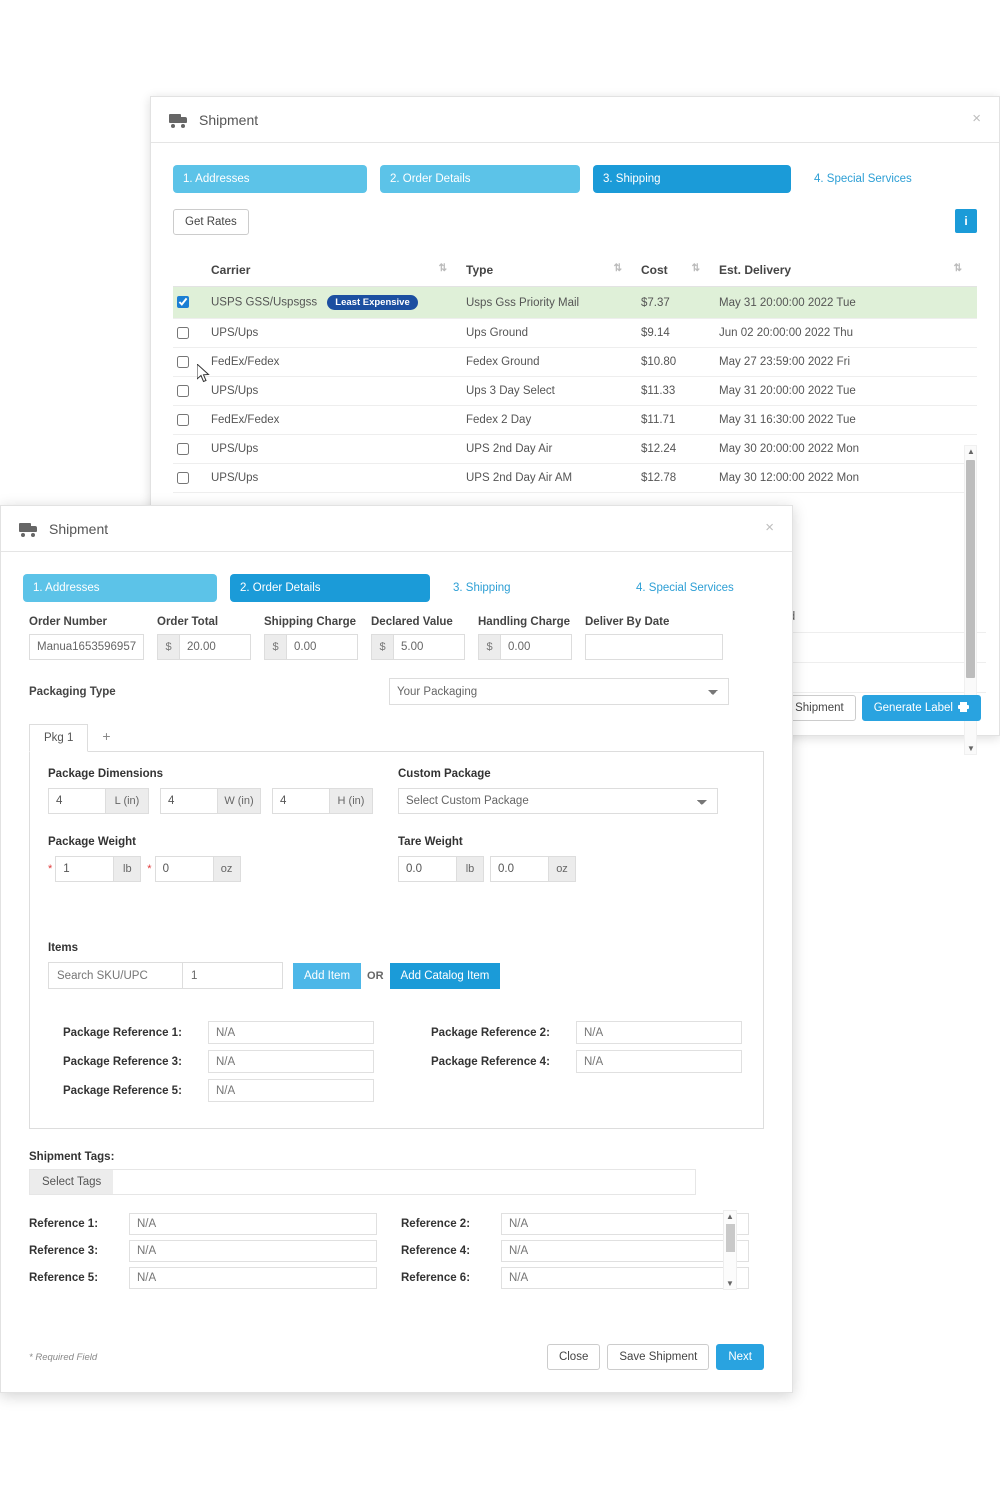  Describe the element at coordinates (676, 333) in the screenshot. I see `rate-cost: $9.14` at that location.